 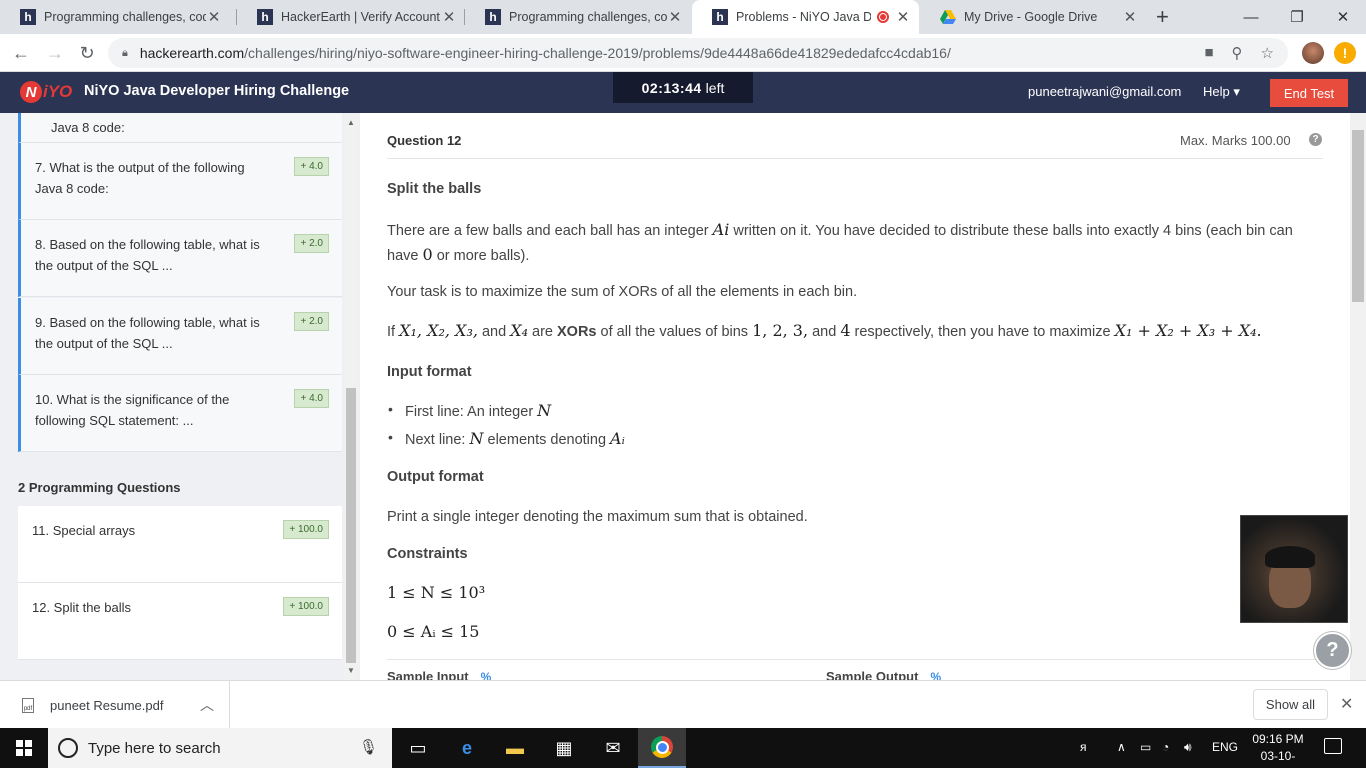 I want to click on windows-logo-icon, so click(x=24, y=748).